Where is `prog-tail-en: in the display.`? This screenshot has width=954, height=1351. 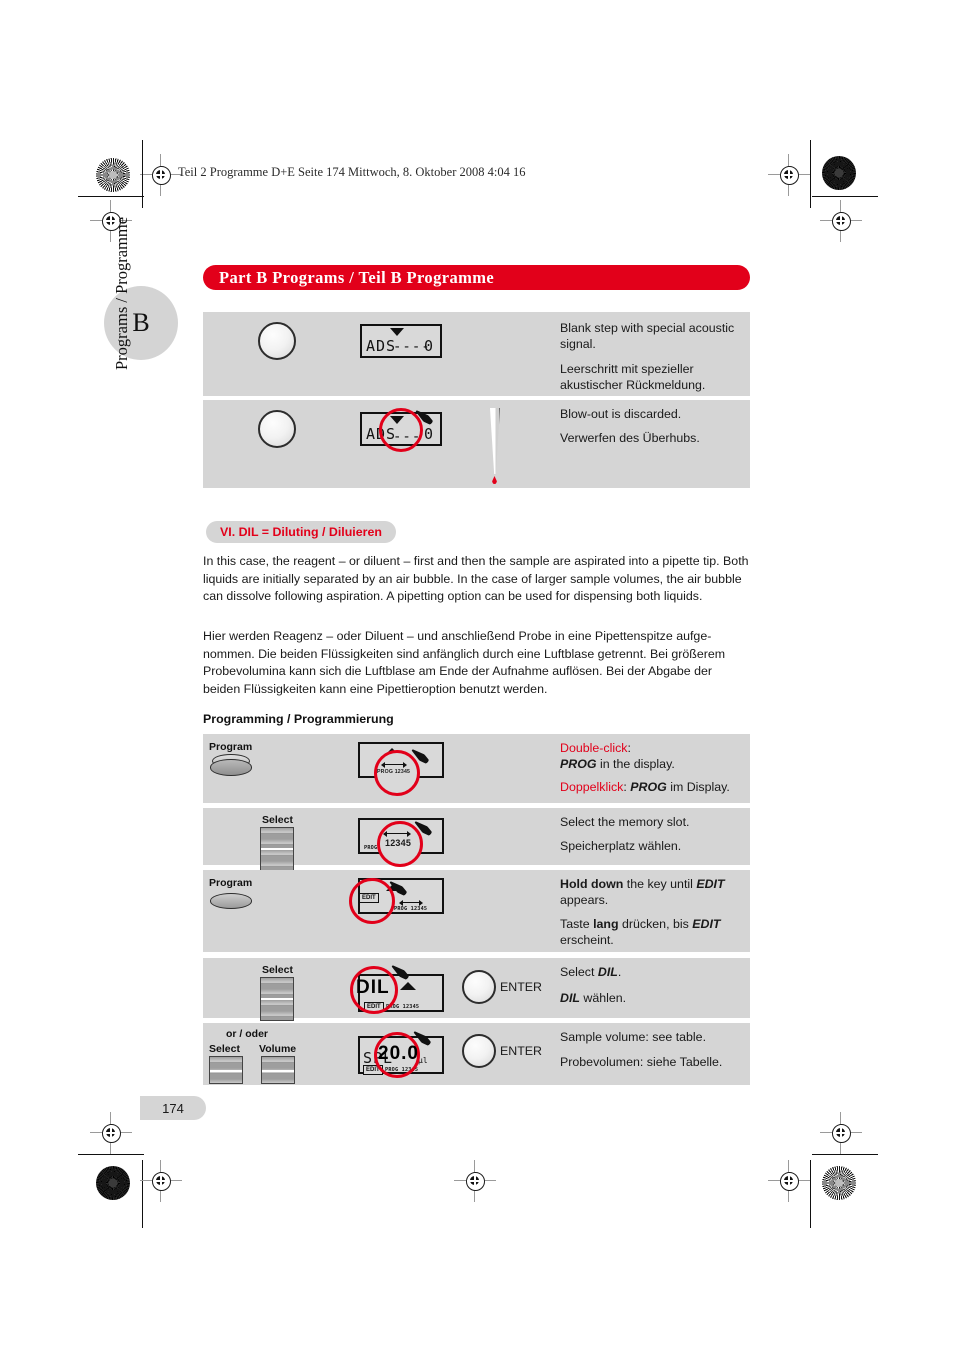 prog-tail-en: in the display. is located at coordinates (635, 764).